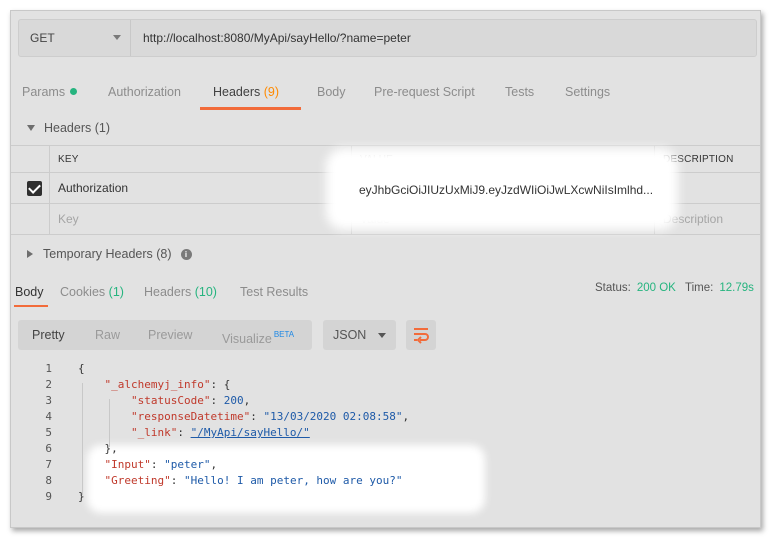  I want to click on tab-authorization: Authorization, so click(144, 92).